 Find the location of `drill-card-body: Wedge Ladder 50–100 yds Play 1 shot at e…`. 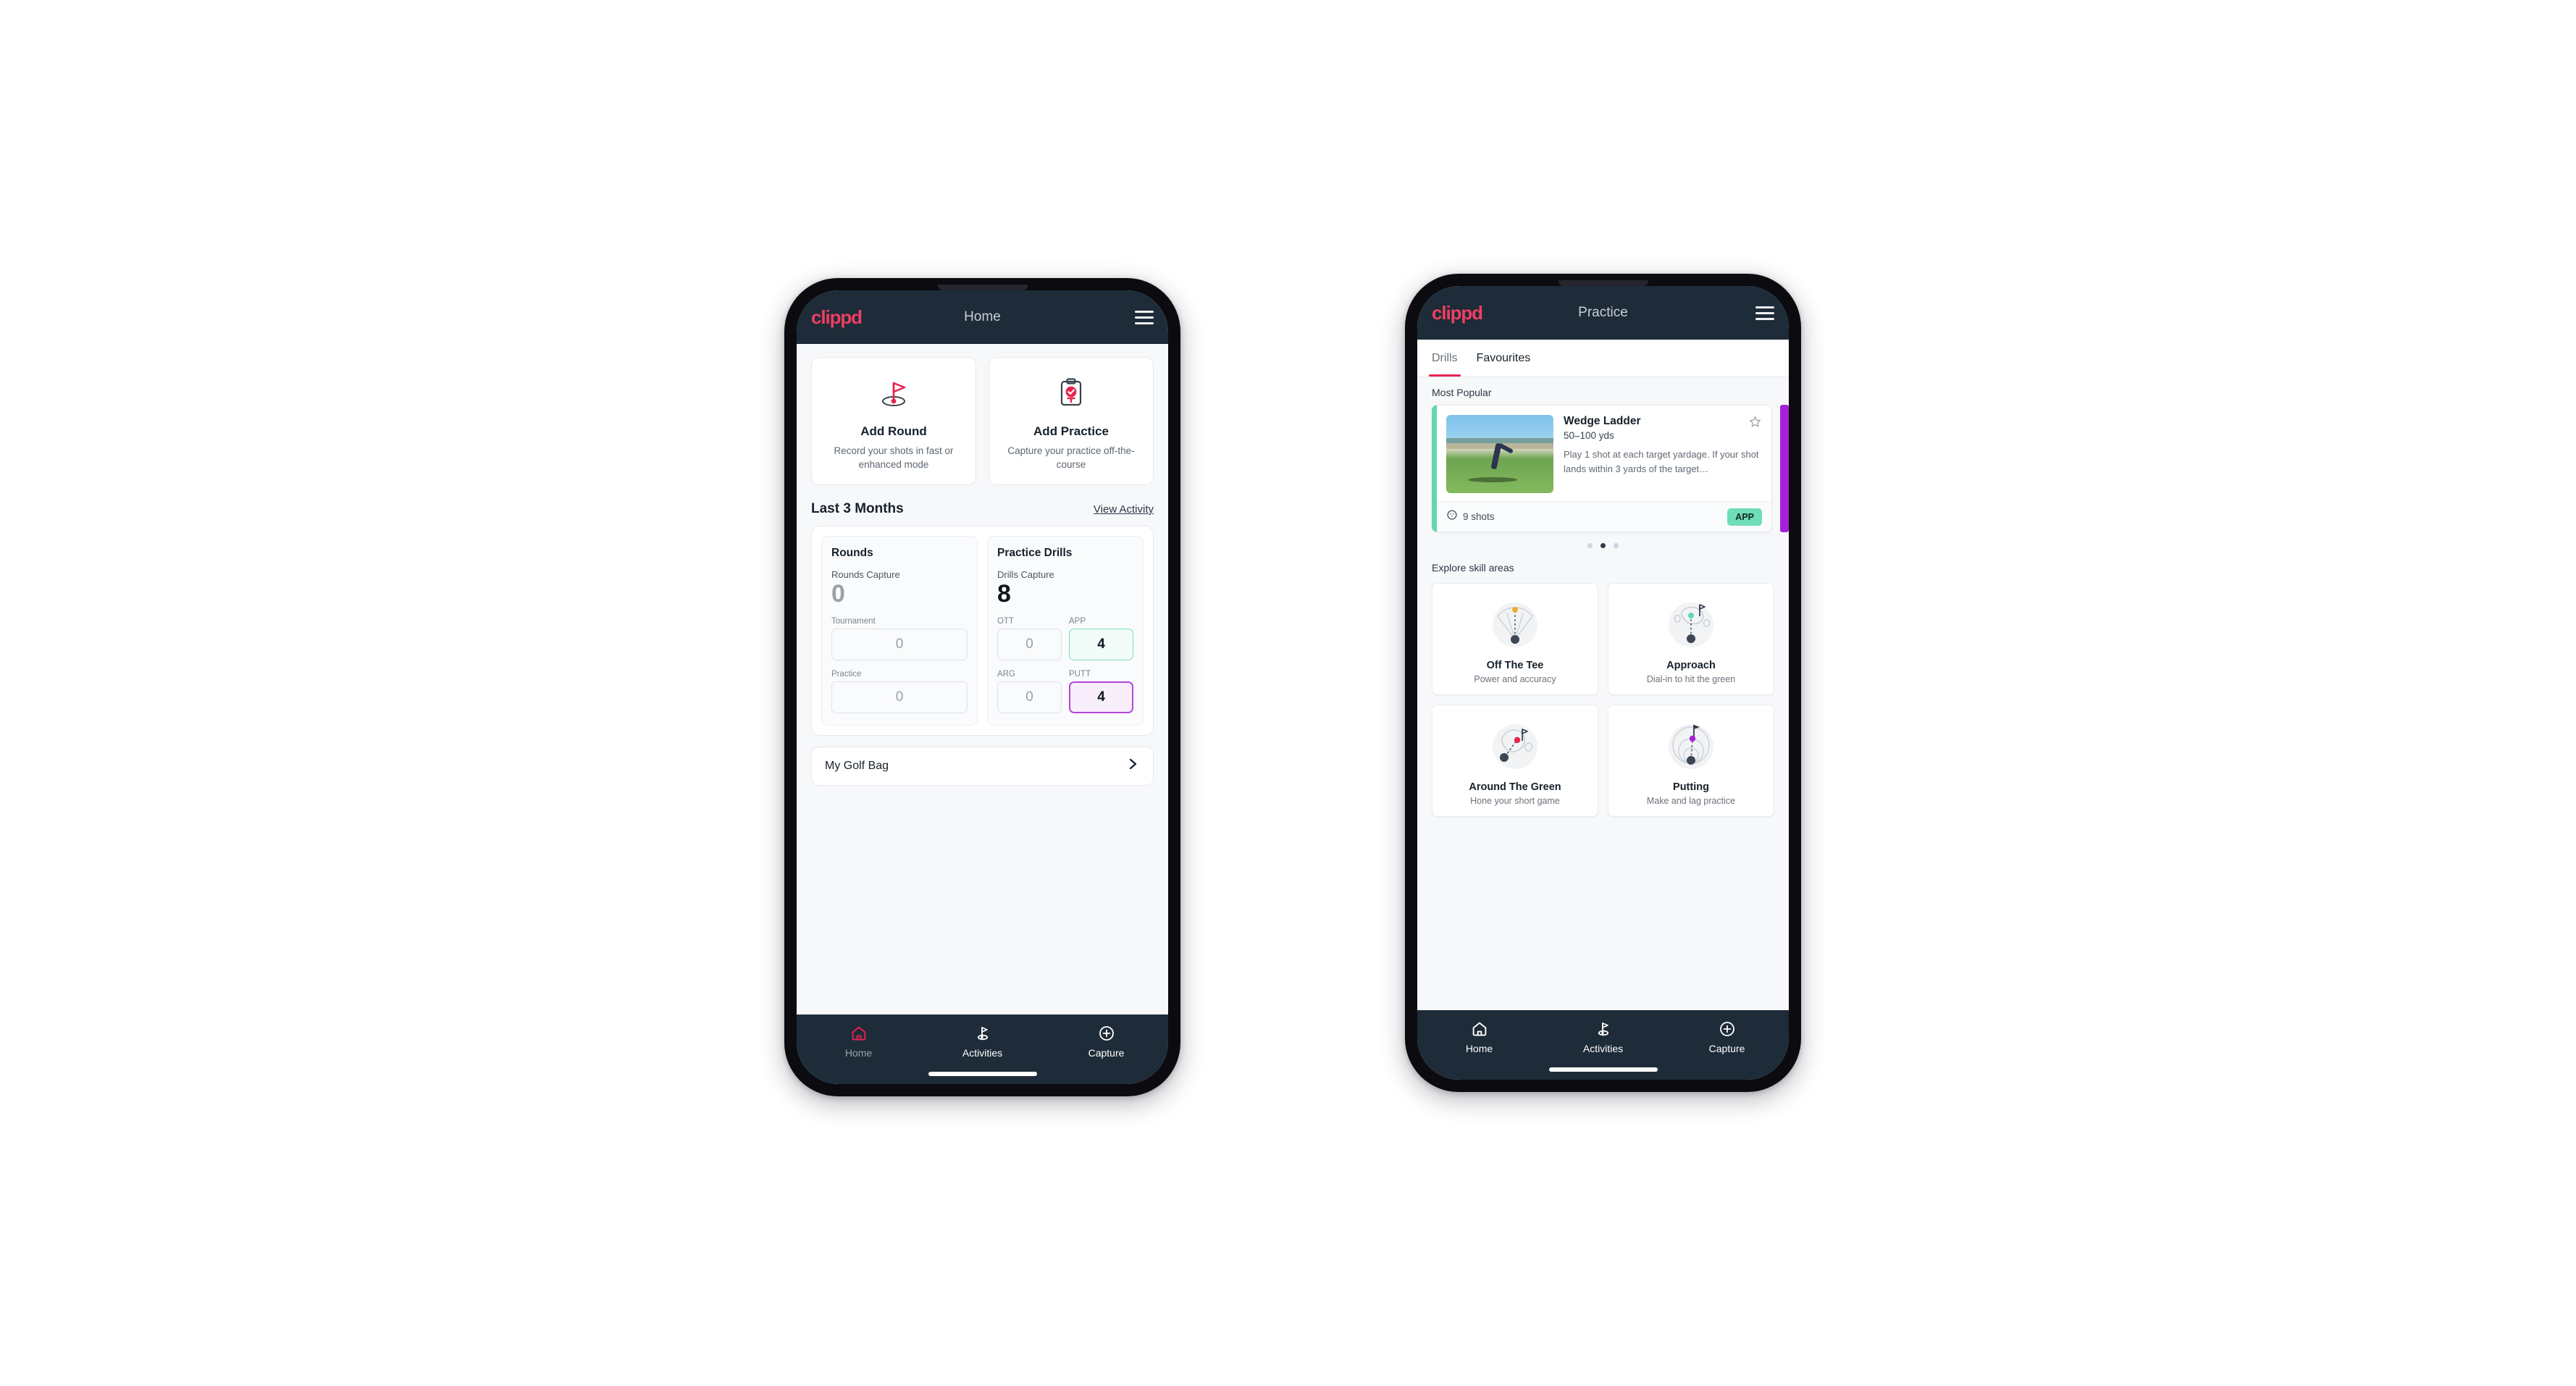

drill-card-body: Wedge Ladder 50–100 yds Play 1 shot at e… is located at coordinates (1604, 453).